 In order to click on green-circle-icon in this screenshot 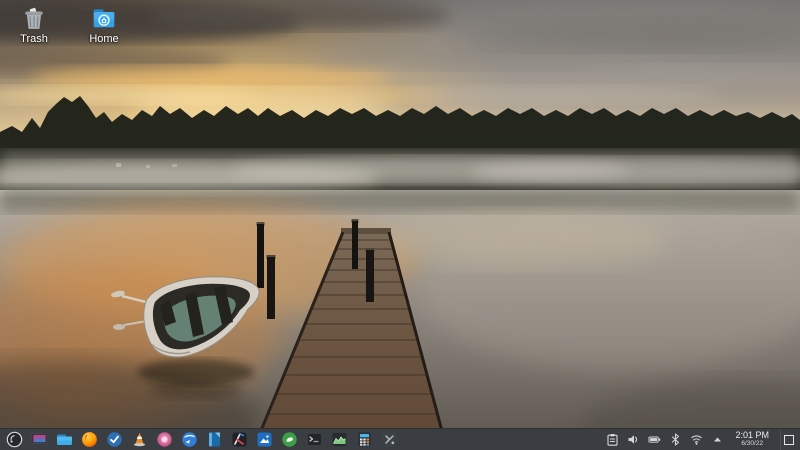, I will do `click(289, 439)`.